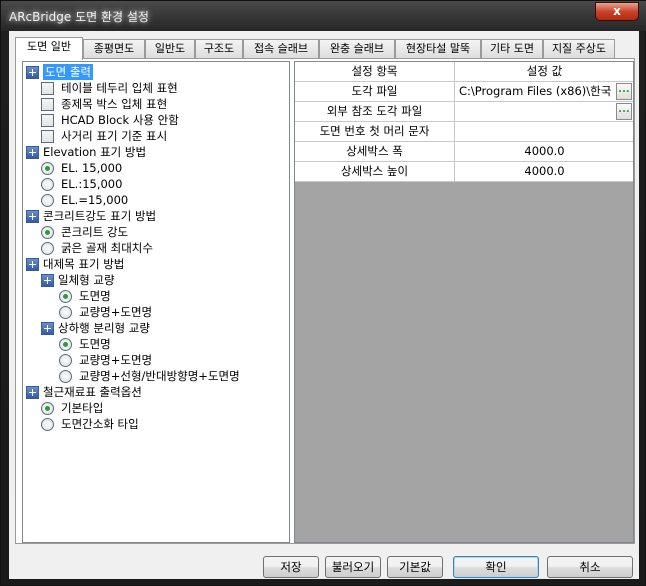 This screenshot has width=646, height=586. I want to click on title-bar: ARcBridge 도면 환경 설정 x, so click(323, 16).